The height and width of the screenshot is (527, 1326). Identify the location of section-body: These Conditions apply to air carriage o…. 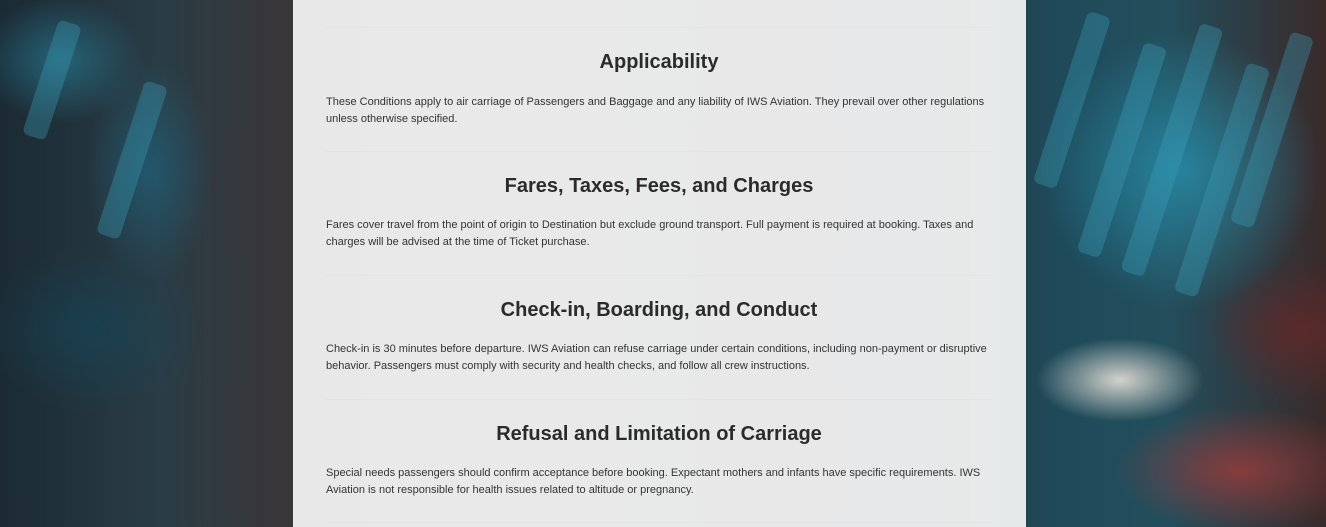
(655, 110).